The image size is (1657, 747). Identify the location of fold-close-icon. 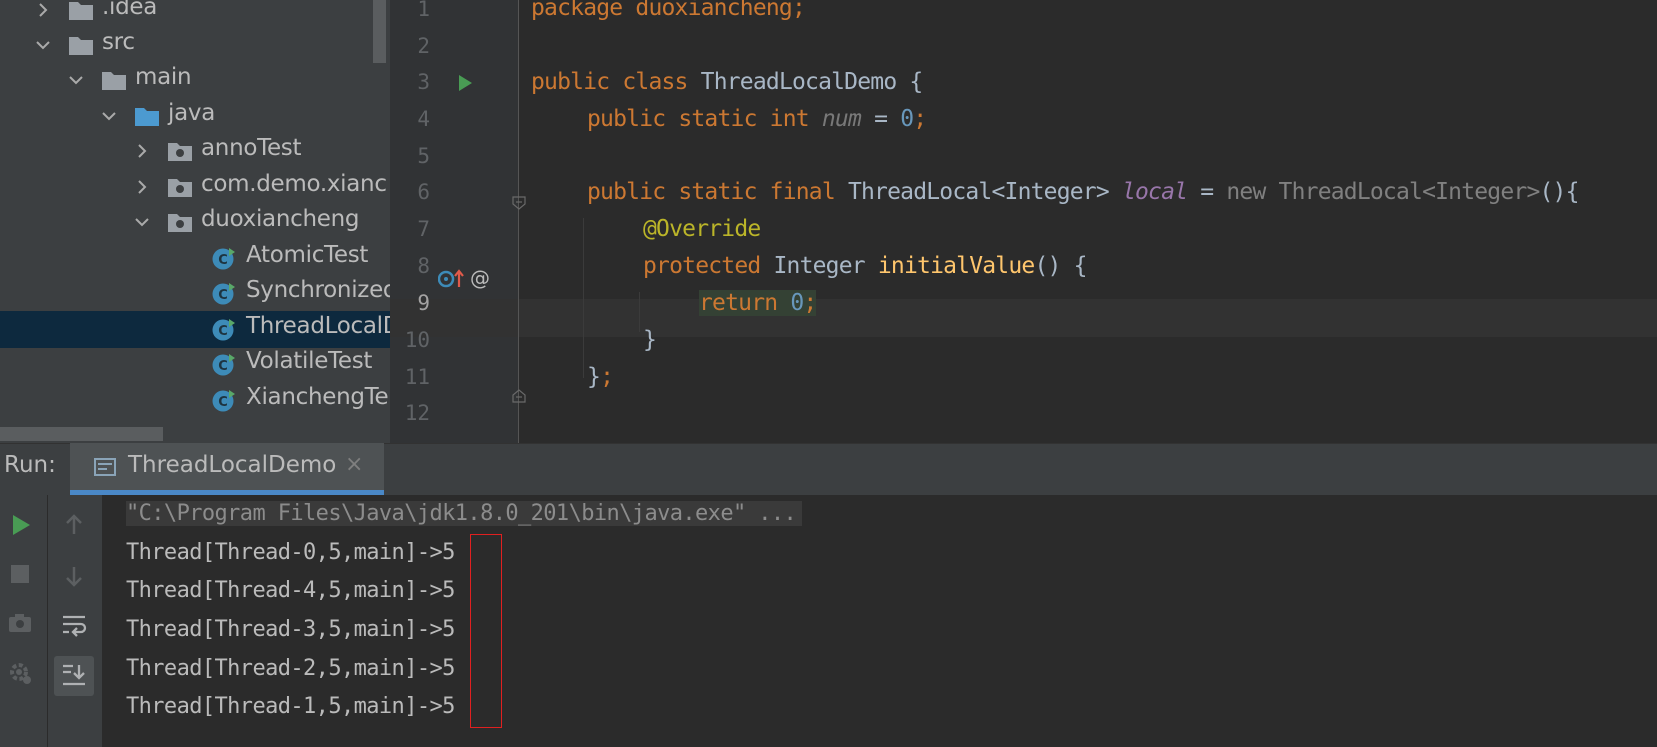
(519, 396).